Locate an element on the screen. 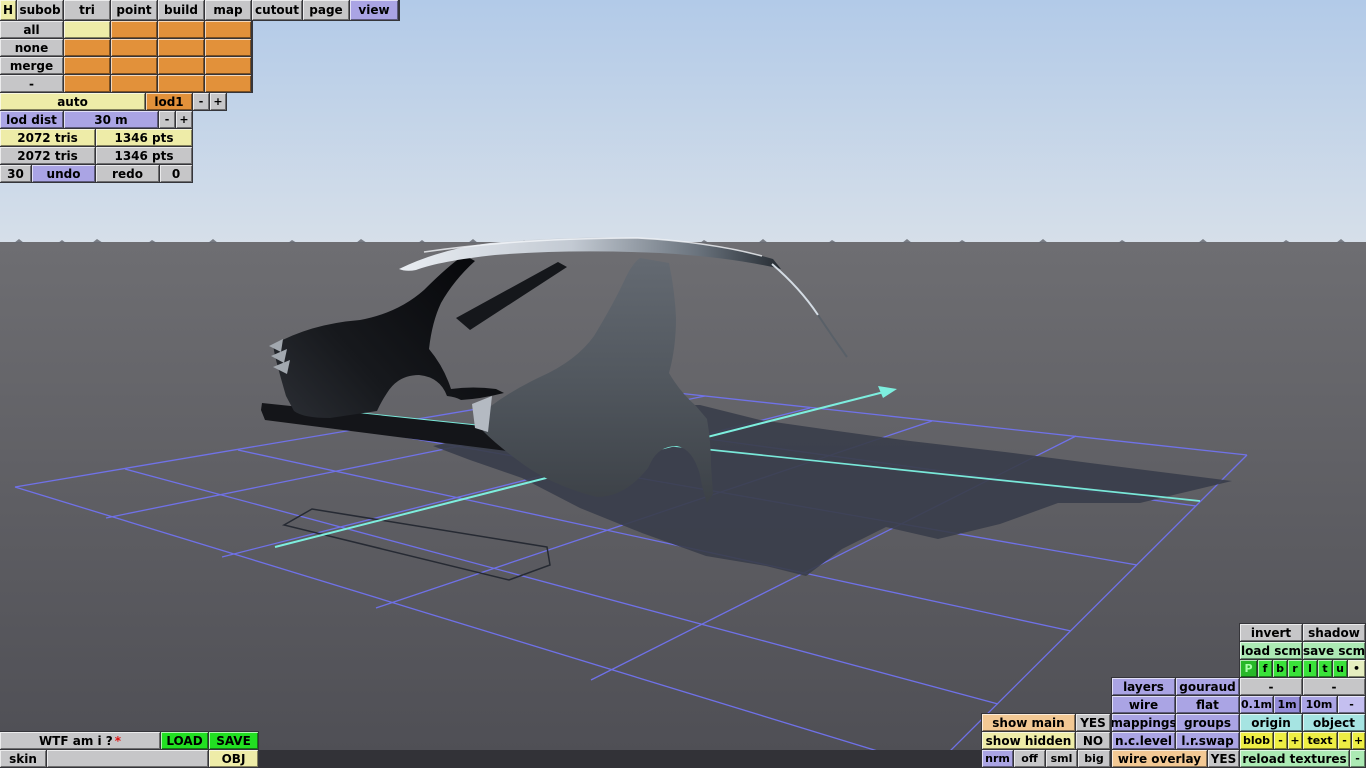 The height and width of the screenshot is (768, 1366). shadow-button: shadow is located at coordinates (1334, 632).